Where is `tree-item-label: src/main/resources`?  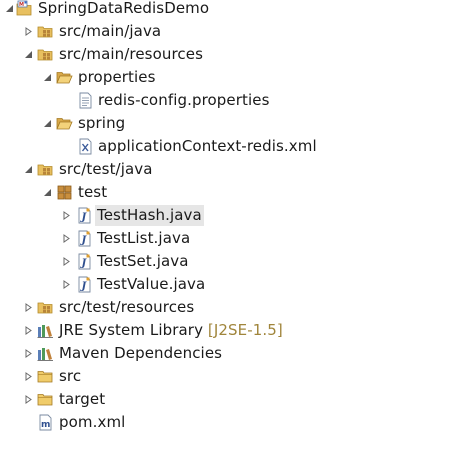
tree-item-label: src/main/resources is located at coordinates (131, 54).